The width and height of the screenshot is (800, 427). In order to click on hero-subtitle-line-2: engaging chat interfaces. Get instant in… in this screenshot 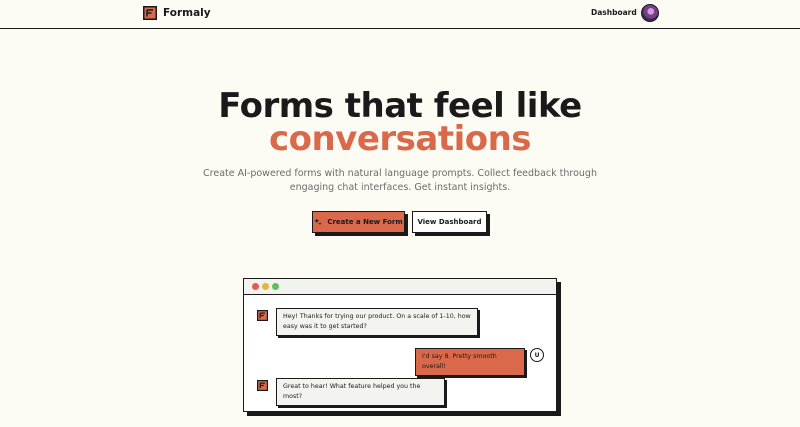, I will do `click(400, 187)`.